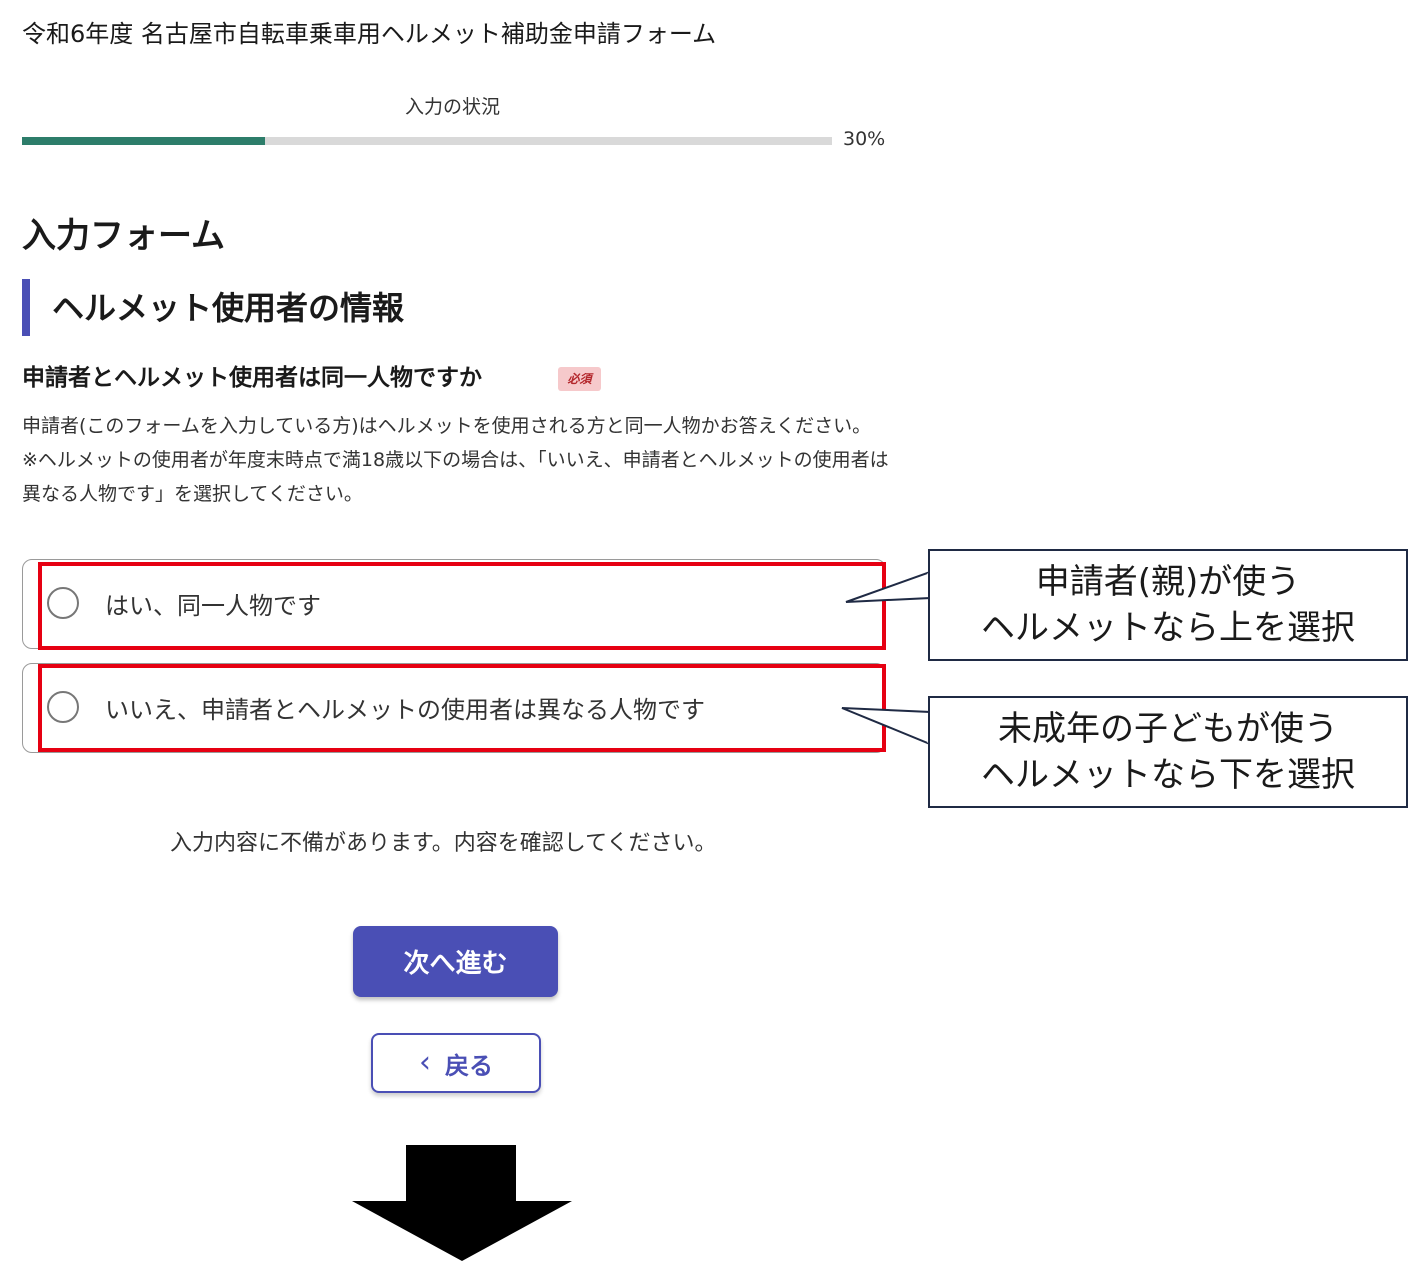 The height and width of the screenshot is (1261, 1408). I want to click on callout-lower-line-1: 未成年の子どもが使う, so click(1168, 729).